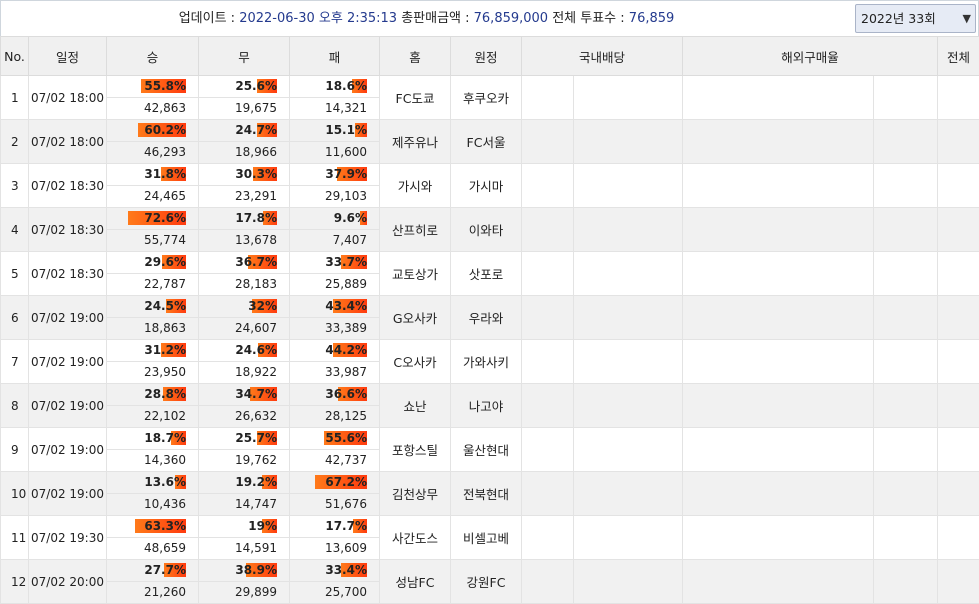 The image size is (979, 604). I want to click on match-no: 4, so click(15, 230).